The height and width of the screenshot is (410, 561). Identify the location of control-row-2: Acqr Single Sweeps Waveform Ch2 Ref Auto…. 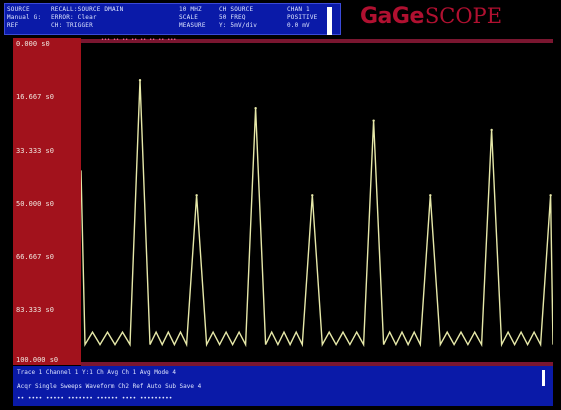
(109, 386).